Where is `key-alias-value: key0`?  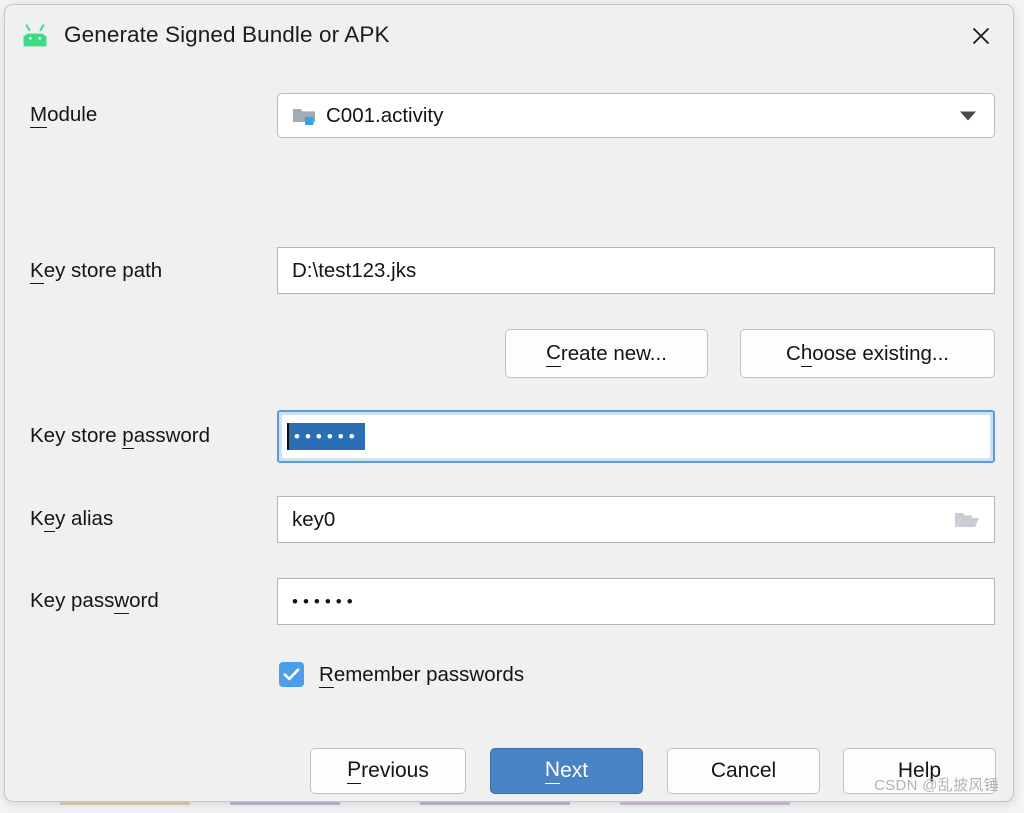 key-alias-value: key0 is located at coordinates (314, 519).